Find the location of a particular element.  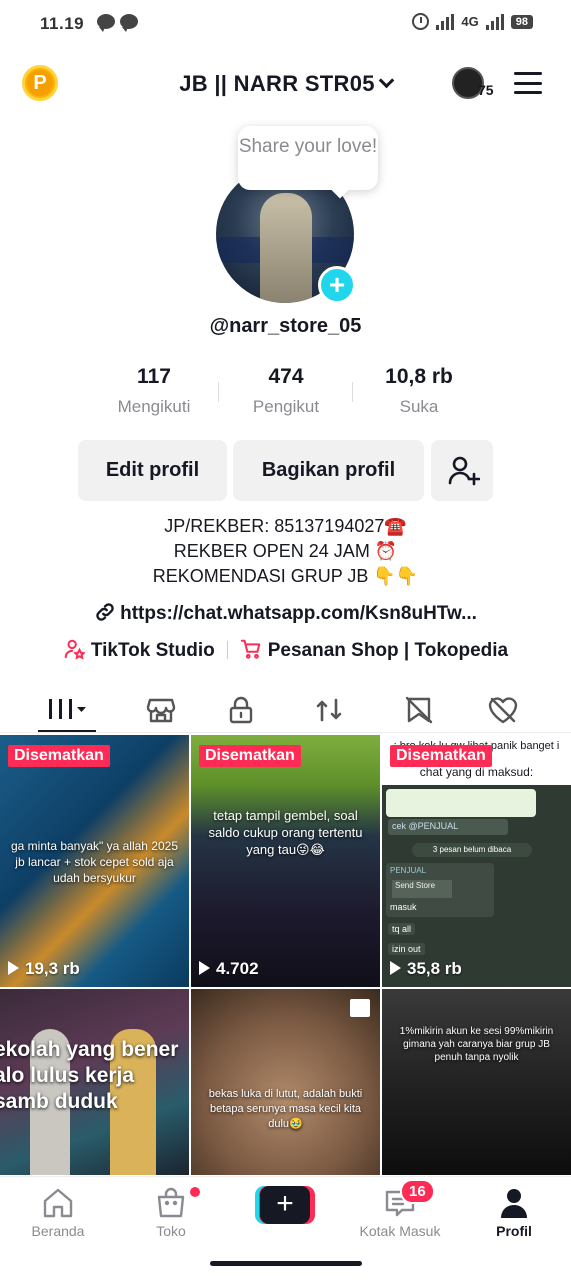

profile-handle: @narr_store_05 is located at coordinates (285, 326).